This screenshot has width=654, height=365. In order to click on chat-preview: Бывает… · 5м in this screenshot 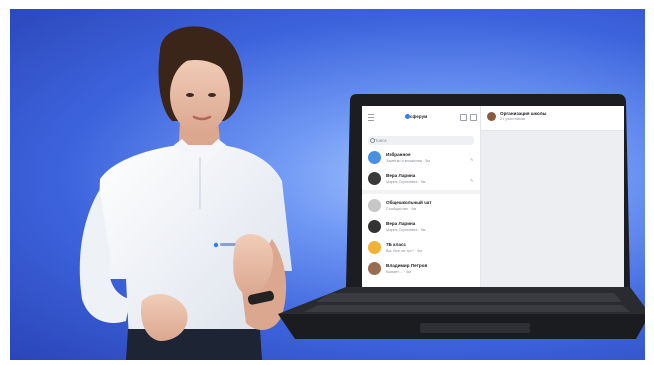, I will do `click(398, 272)`.